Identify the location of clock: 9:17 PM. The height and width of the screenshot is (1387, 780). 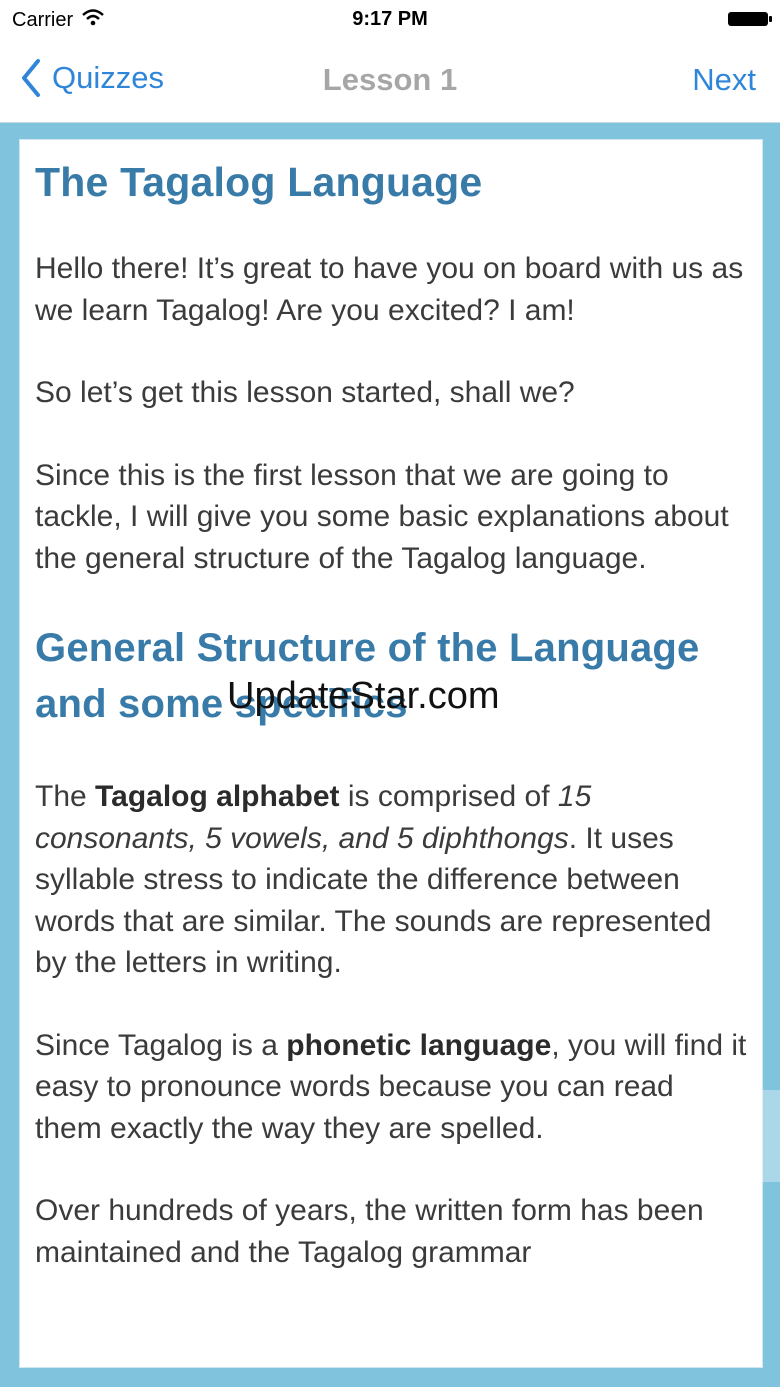
(390, 19).